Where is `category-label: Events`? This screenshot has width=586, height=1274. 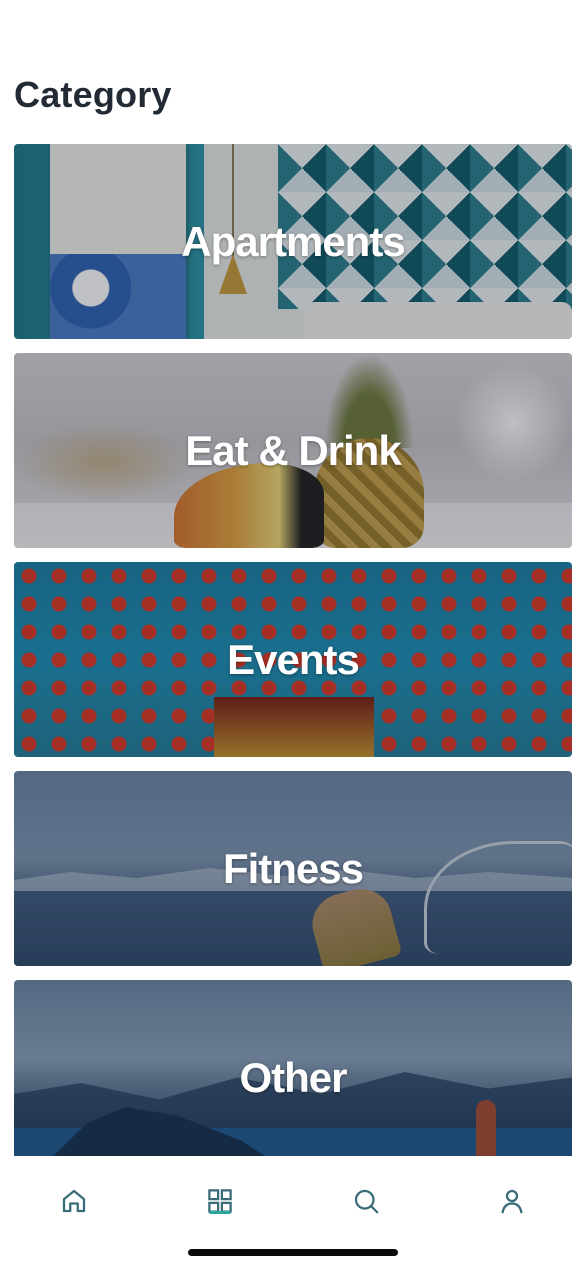 category-label: Events is located at coordinates (293, 659).